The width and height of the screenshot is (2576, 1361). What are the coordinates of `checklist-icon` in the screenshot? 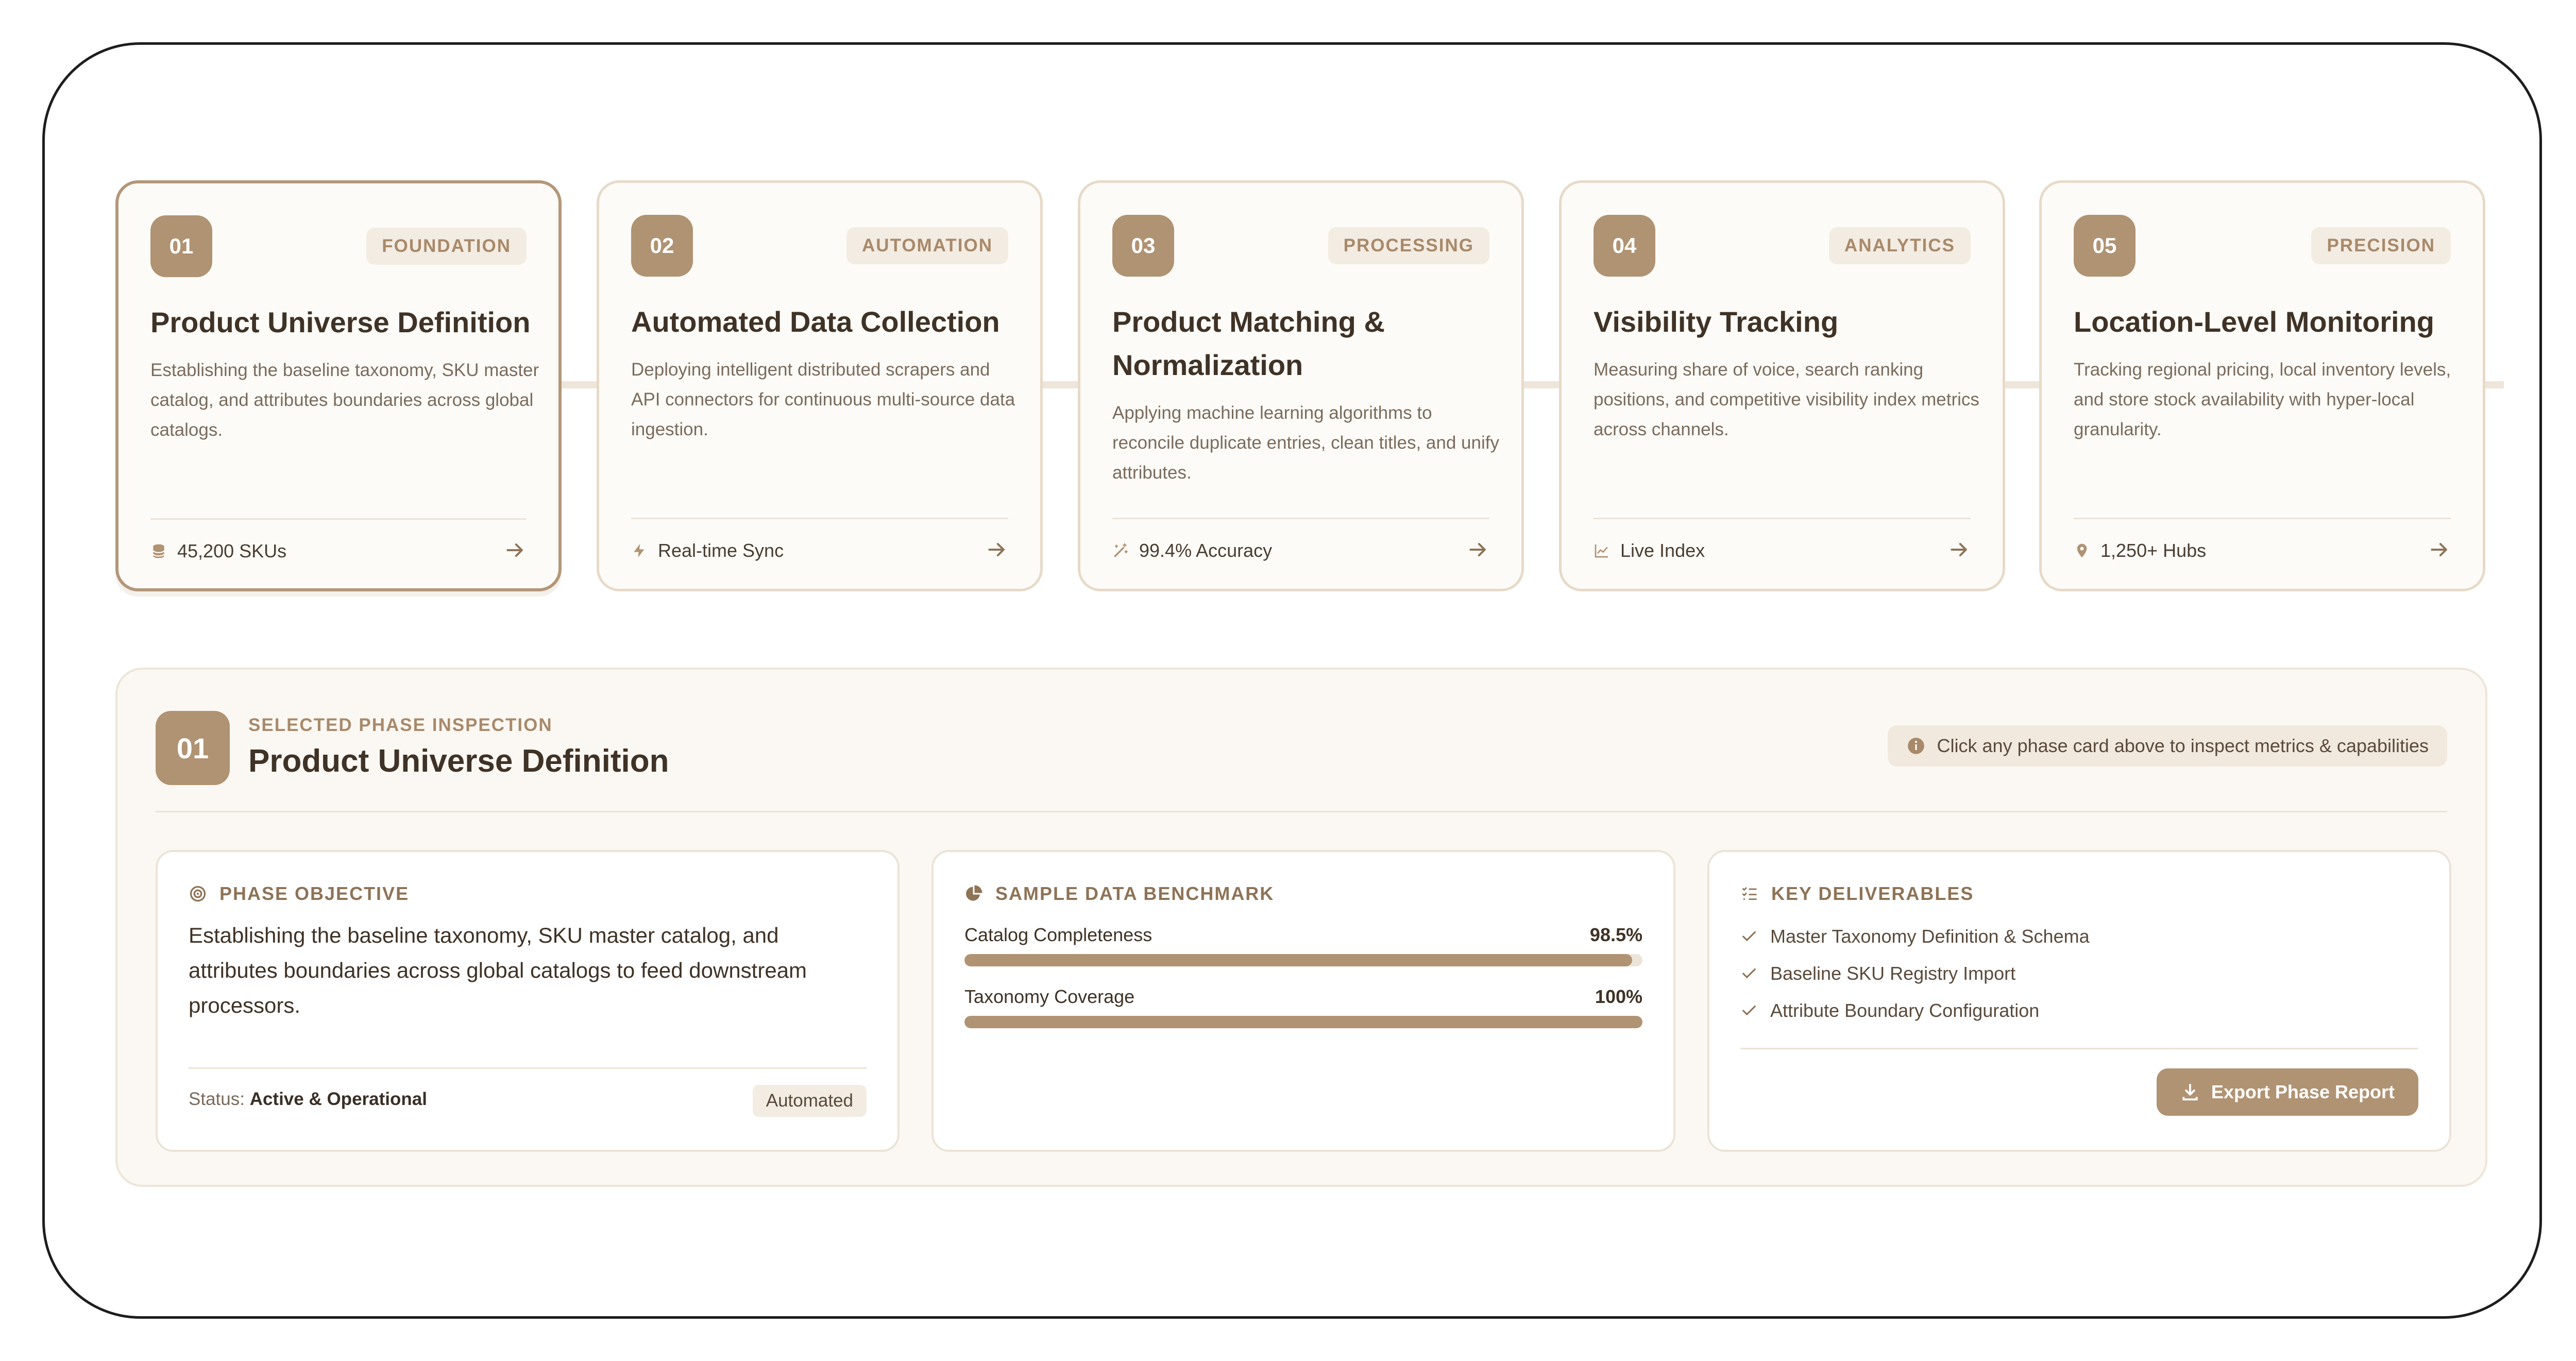 It's located at (1749, 893).